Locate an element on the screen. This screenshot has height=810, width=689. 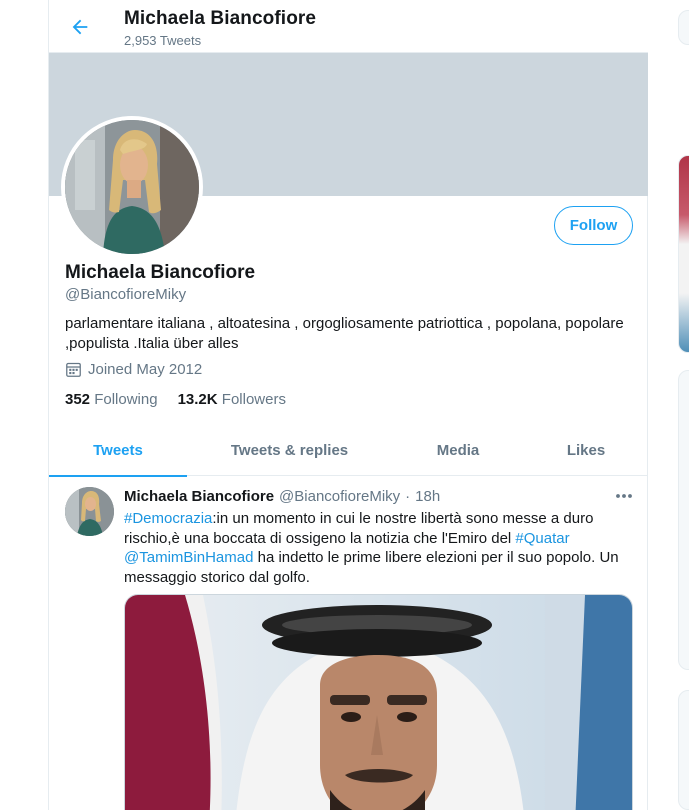
tweet-avatar-photo is located at coordinates (89, 511).